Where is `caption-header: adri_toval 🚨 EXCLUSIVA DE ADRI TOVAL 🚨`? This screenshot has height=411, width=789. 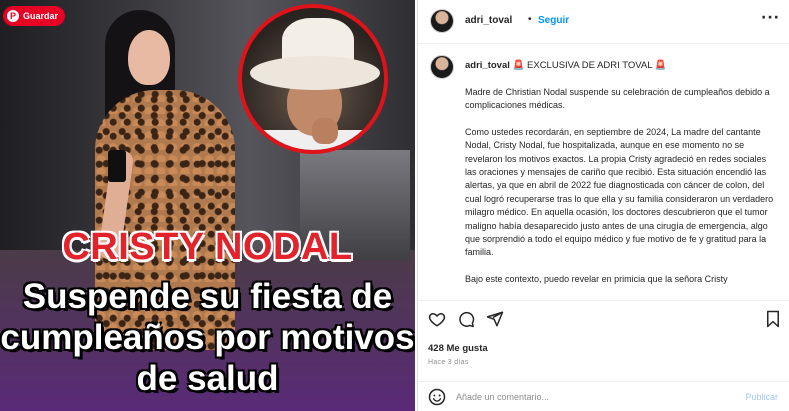 caption-header: adri_toval 🚨 EXCLUSIVA DE ADRI TOVAL 🚨 is located at coordinates (566, 65).